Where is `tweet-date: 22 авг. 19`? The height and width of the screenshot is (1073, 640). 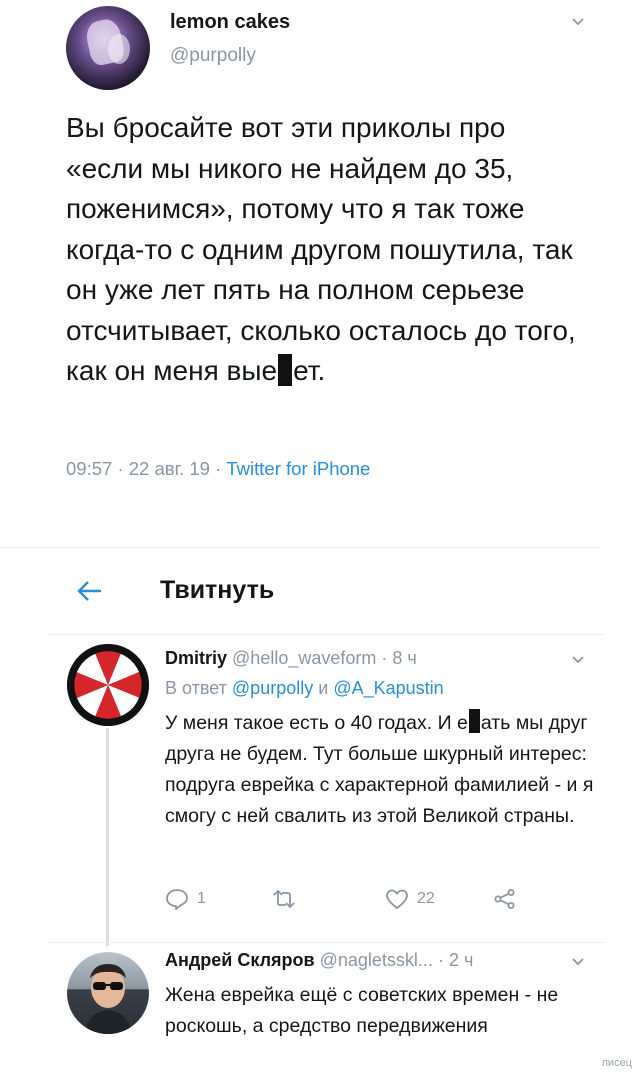 tweet-date: 22 авг. 19 is located at coordinates (169, 468).